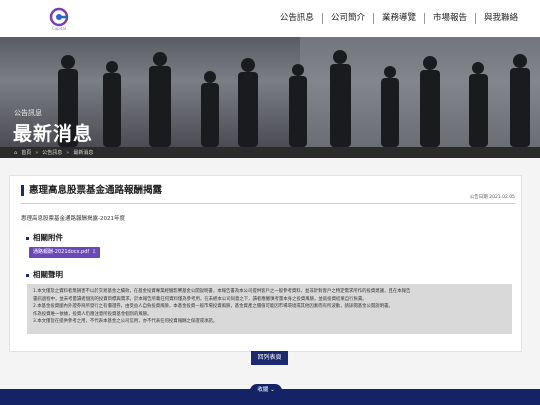 The width and height of the screenshot is (540, 405). Describe the element at coordinates (26, 152) in the screenshot. I see `breadcrumb-home: 首頁` at that location.